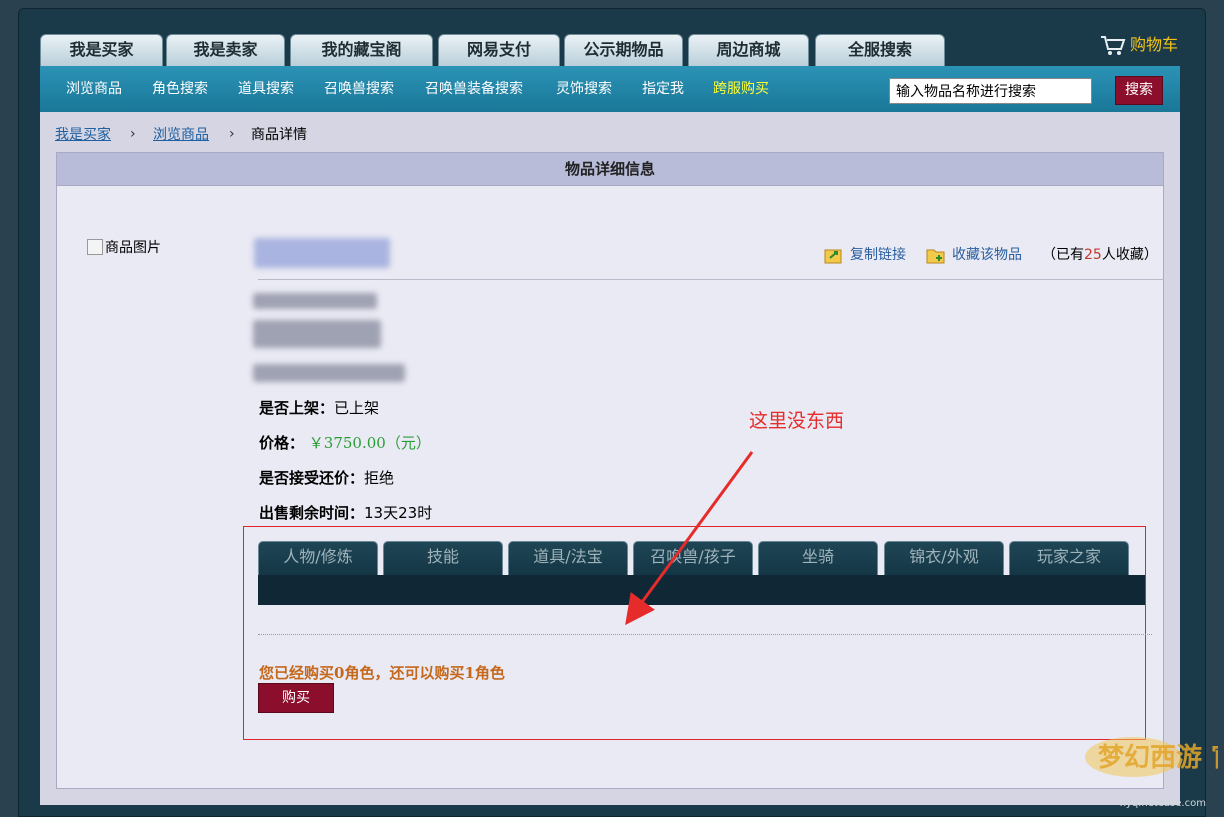 This screenshot has width=1224, height=817. What do you see at coordinates (689, 538) in the screenshot?
I see `annotation-arrow` at bounding box center [689, 538].